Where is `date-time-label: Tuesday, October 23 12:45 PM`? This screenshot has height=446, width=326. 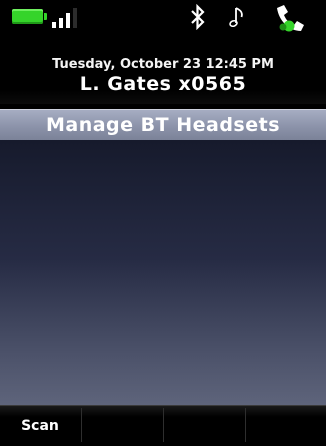 date-time-label: Tuesday, October 23 12:45 PM is located at coordinates (163, 64).